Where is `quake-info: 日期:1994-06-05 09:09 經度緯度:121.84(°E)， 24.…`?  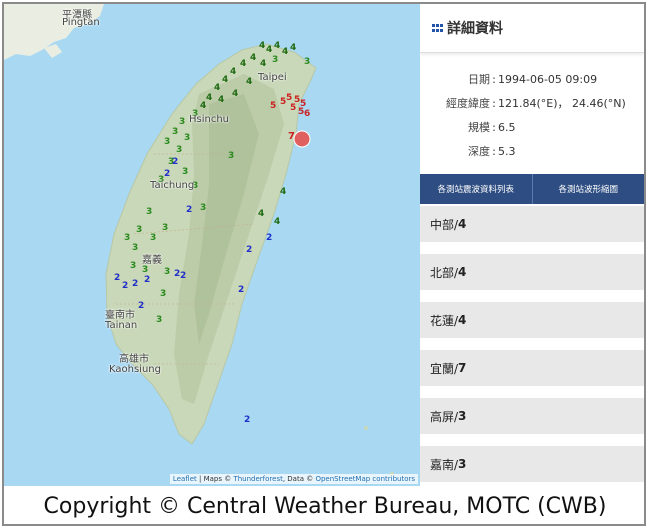
quake-info: 日期:1994-06-05 09:09 經度緯度:121.84(°E)， 24.… is located at coordinates (532, 110).